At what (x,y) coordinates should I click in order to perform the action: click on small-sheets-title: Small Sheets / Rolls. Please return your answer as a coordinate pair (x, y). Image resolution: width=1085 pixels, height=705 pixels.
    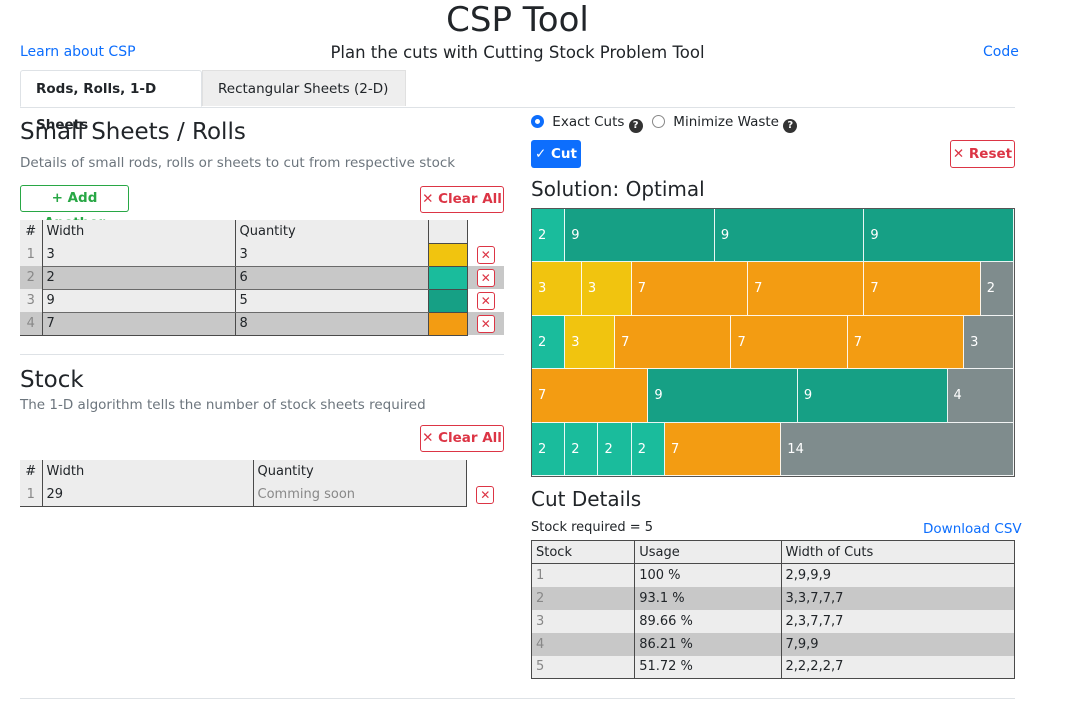
    Looking at the image, I should click on (133, 132).